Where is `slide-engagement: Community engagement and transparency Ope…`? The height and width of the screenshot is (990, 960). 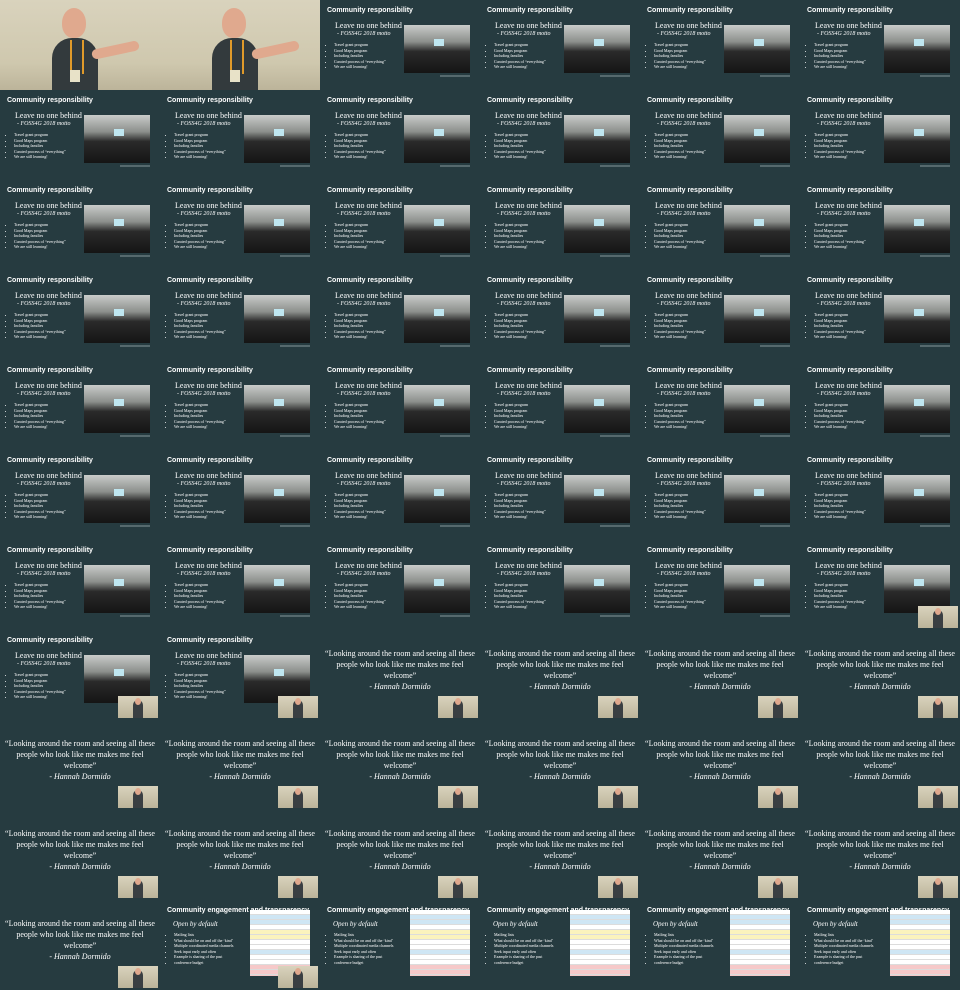
slide-engagement: Community engagement and transparency Ope… is located at coordinates (240, 945).